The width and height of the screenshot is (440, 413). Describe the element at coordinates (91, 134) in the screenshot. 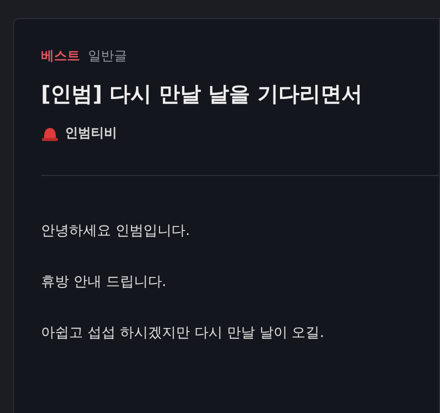

I see `author-name: 인범티비` at that location.